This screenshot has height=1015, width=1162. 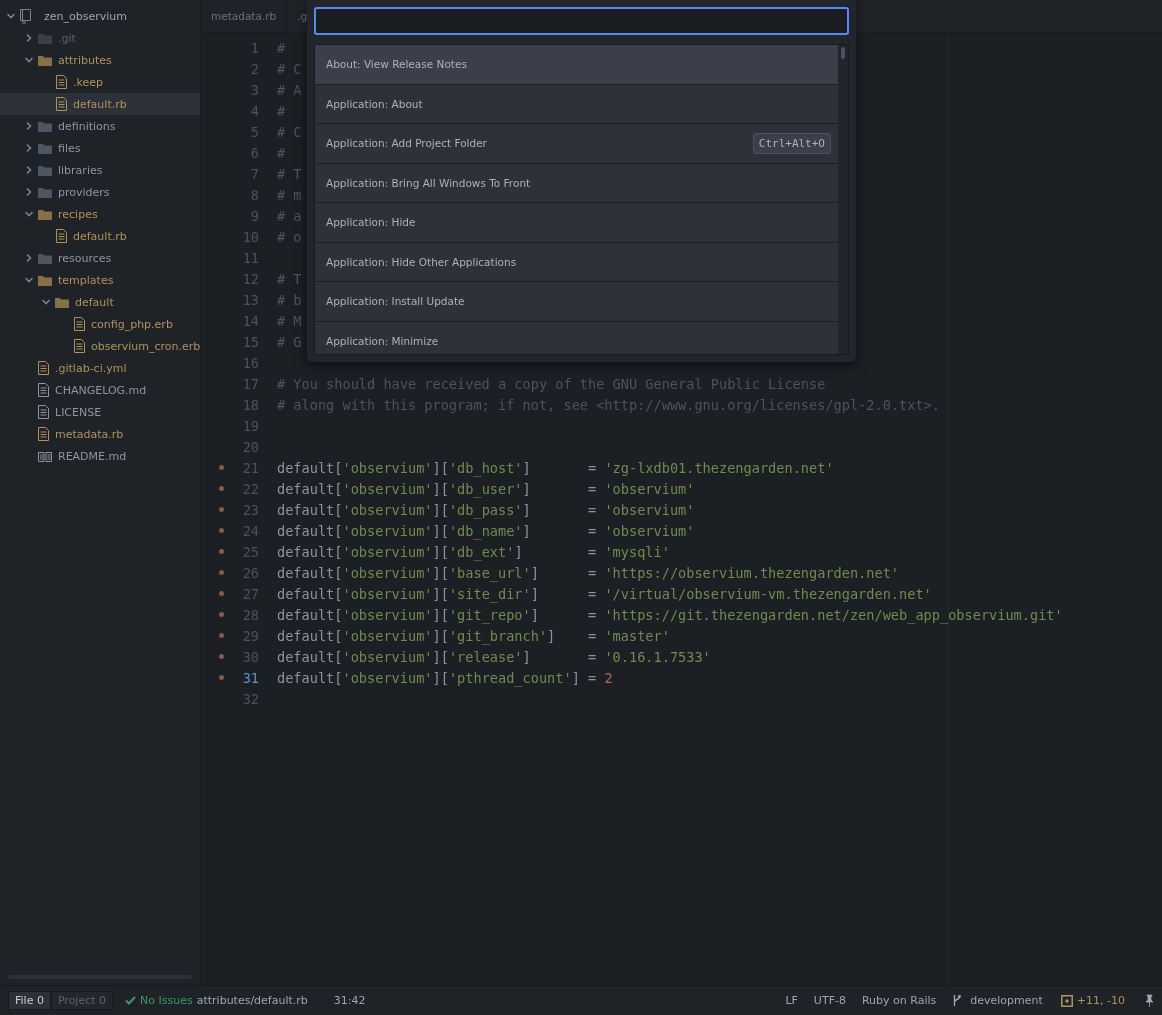 I want to click on tree-item: CHANGELOG.md, so click(x=100, y=390).